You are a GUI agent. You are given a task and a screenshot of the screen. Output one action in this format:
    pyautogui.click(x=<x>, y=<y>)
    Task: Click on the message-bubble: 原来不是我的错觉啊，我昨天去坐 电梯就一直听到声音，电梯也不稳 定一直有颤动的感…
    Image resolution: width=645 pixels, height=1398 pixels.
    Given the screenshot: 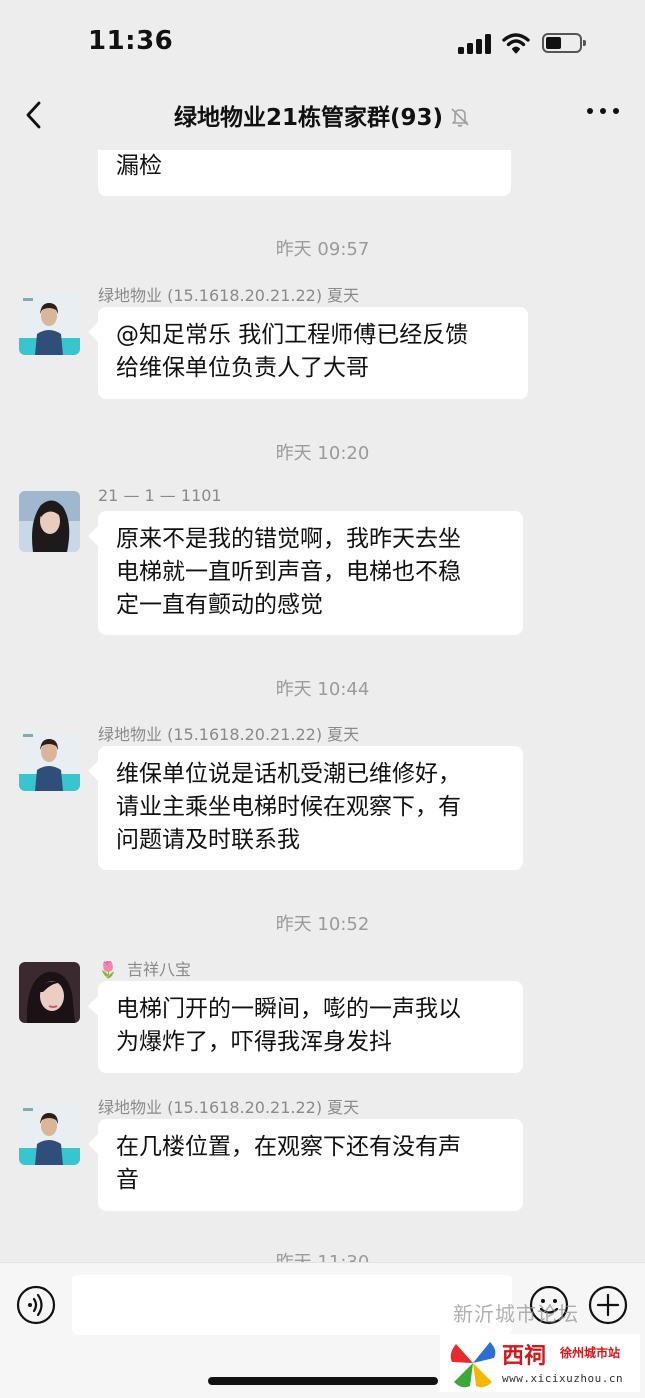 What is the action you would take?
    pyautogui.click(x=305, y=573)
    